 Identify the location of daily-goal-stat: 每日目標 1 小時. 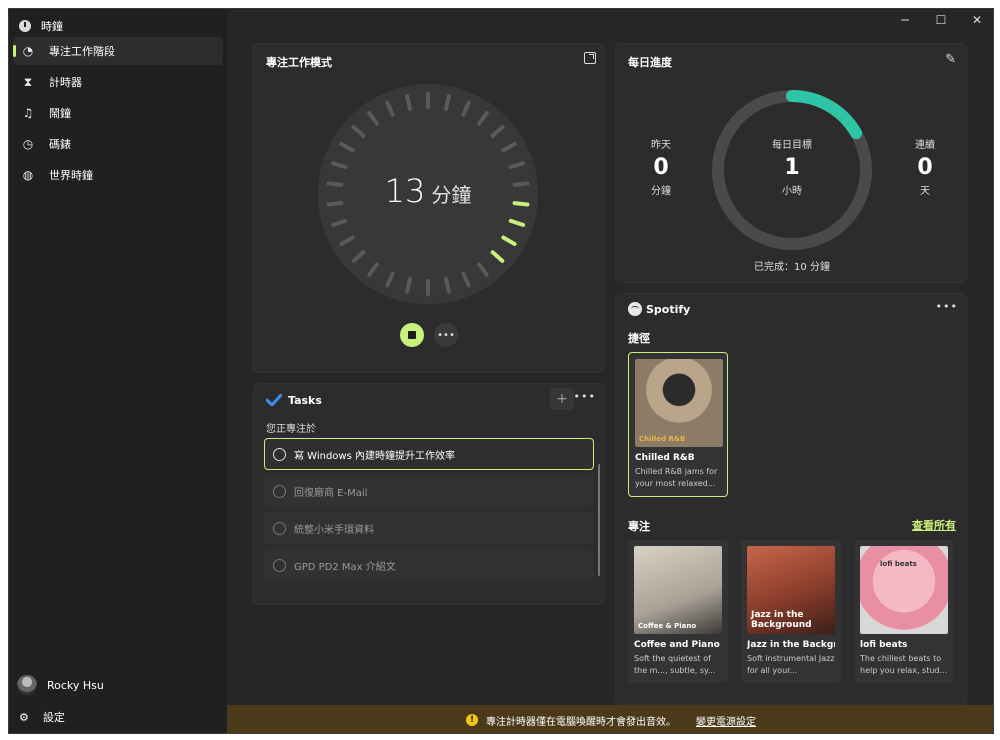
(792, 166).